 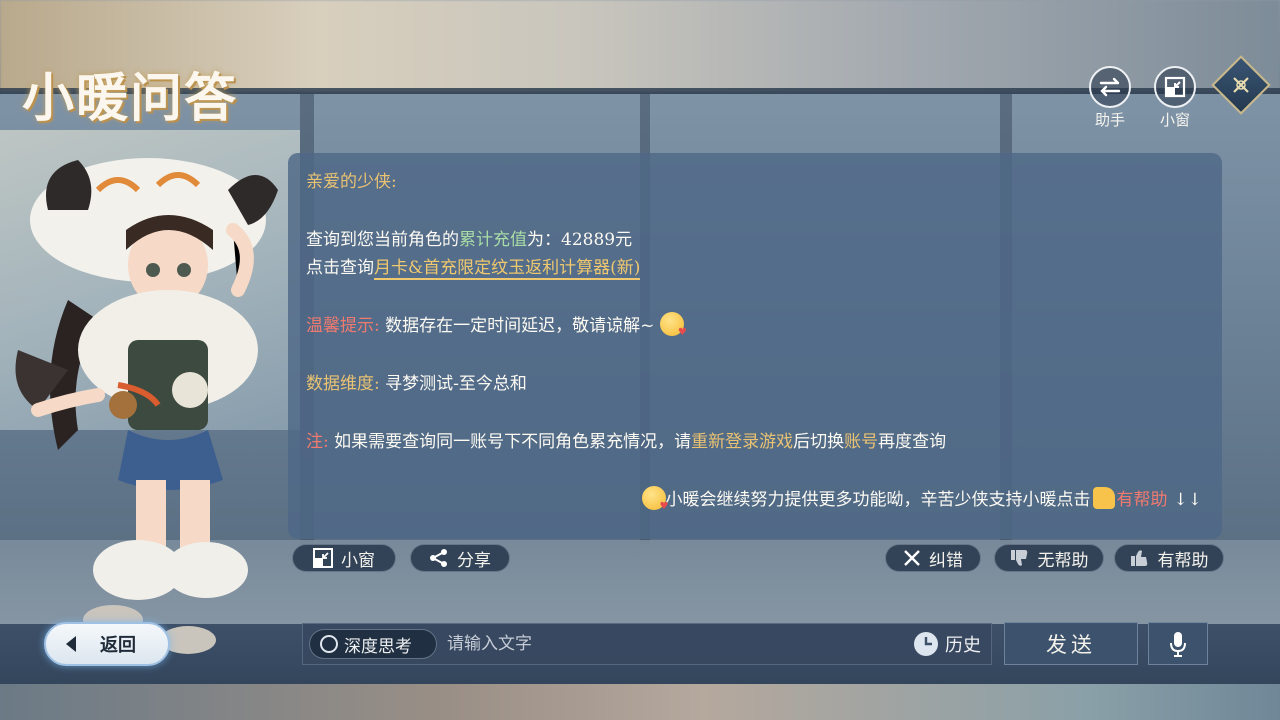 What do you see at coordinates (926, 644) in the screenshot?
I see `clock-icon` at bounding box center [926, 644].